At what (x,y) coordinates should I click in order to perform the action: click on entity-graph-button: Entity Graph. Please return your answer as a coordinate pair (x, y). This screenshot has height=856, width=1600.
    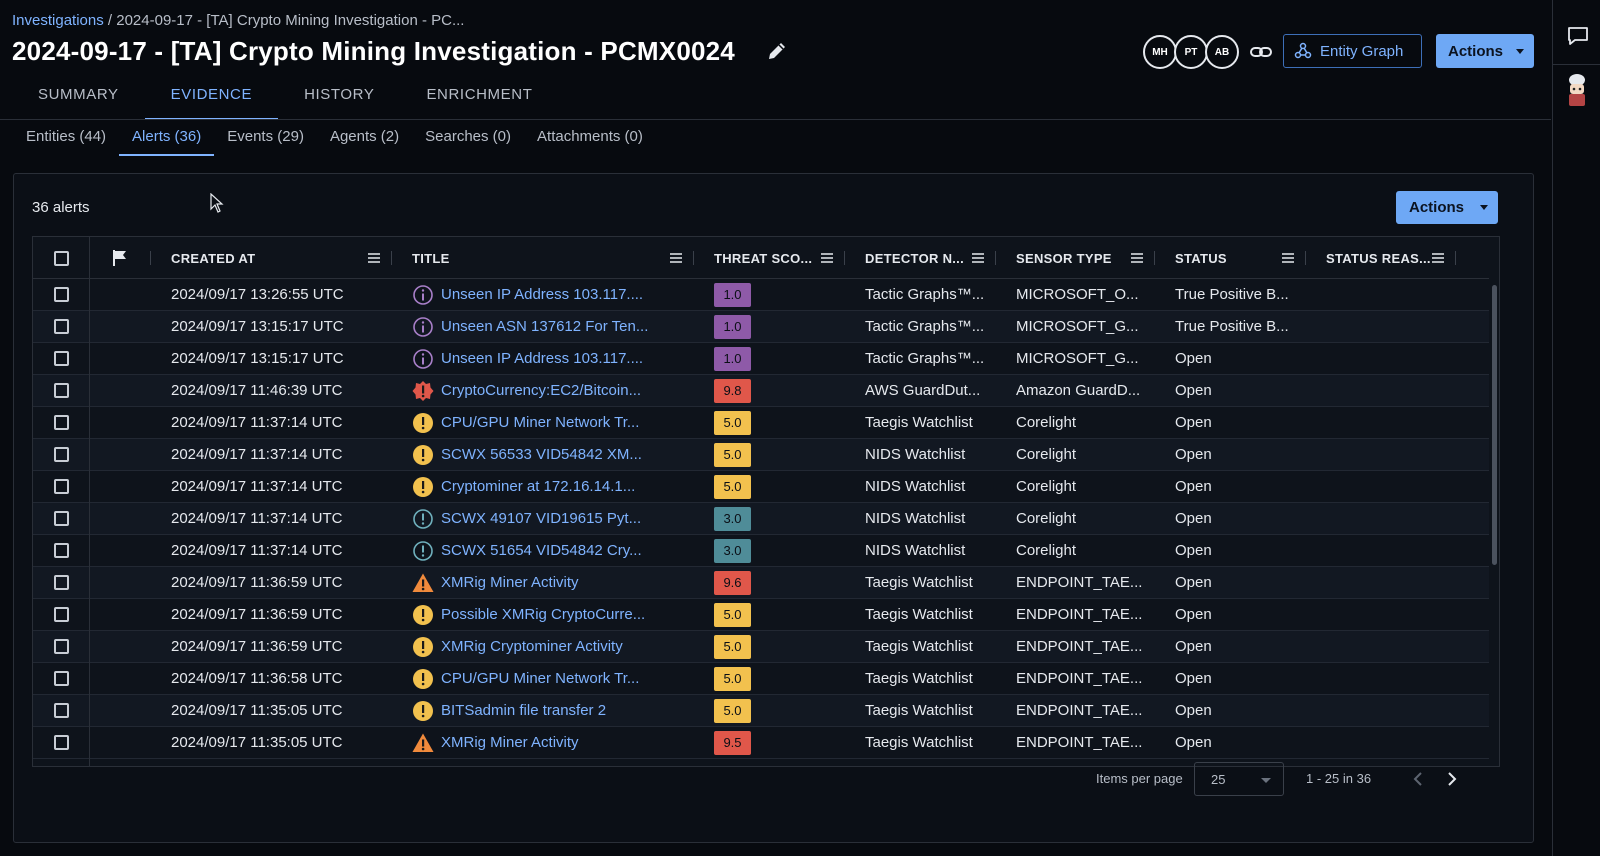
    Looking at the image, I should click on (1352, 51).